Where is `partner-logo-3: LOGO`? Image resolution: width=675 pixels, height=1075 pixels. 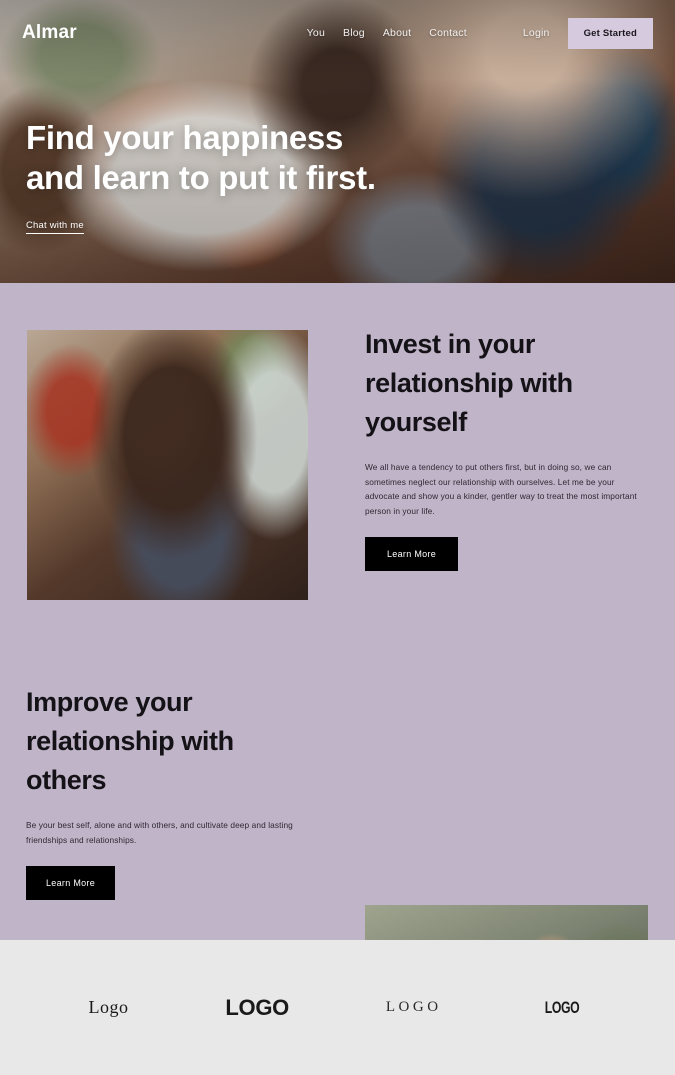 partner-logo-3: LOGO is located at coordinates (413, 1007).